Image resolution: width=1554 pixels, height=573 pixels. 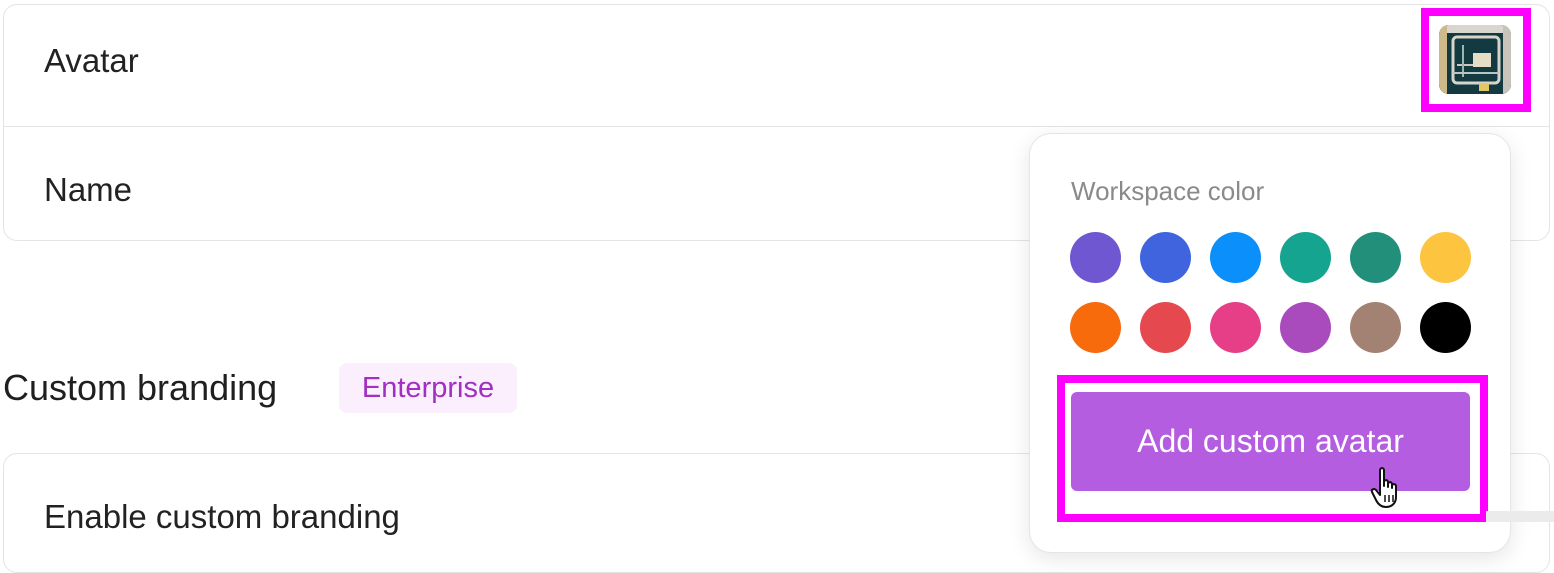 I want to click on avatar-label: Avatar, so click(x=91, y=60).